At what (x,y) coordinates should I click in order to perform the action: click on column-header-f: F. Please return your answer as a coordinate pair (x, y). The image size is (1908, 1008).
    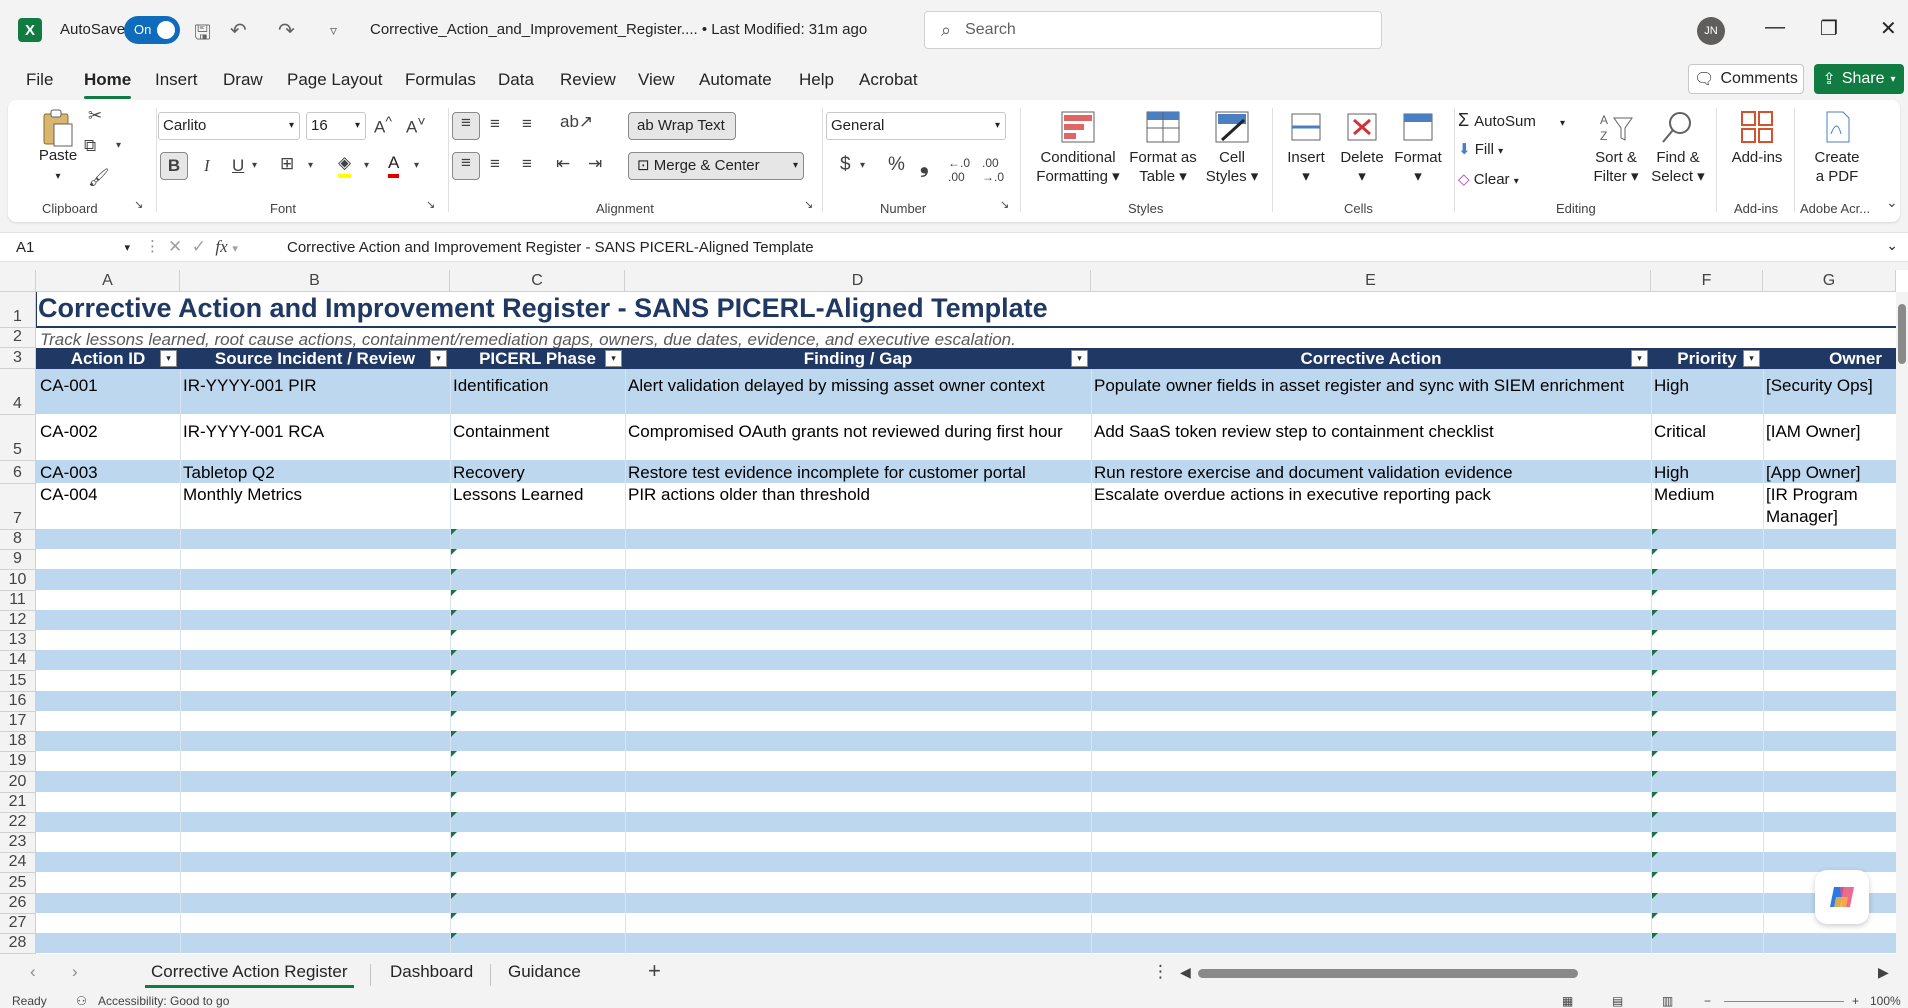
    Looking at the image, I should click on (1707, 281).